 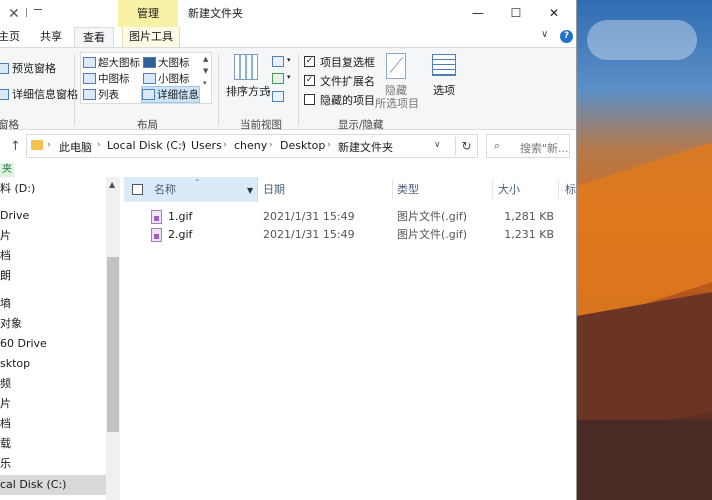 I want to click on layout-details: 详细信息, so click(x=170, y=94).